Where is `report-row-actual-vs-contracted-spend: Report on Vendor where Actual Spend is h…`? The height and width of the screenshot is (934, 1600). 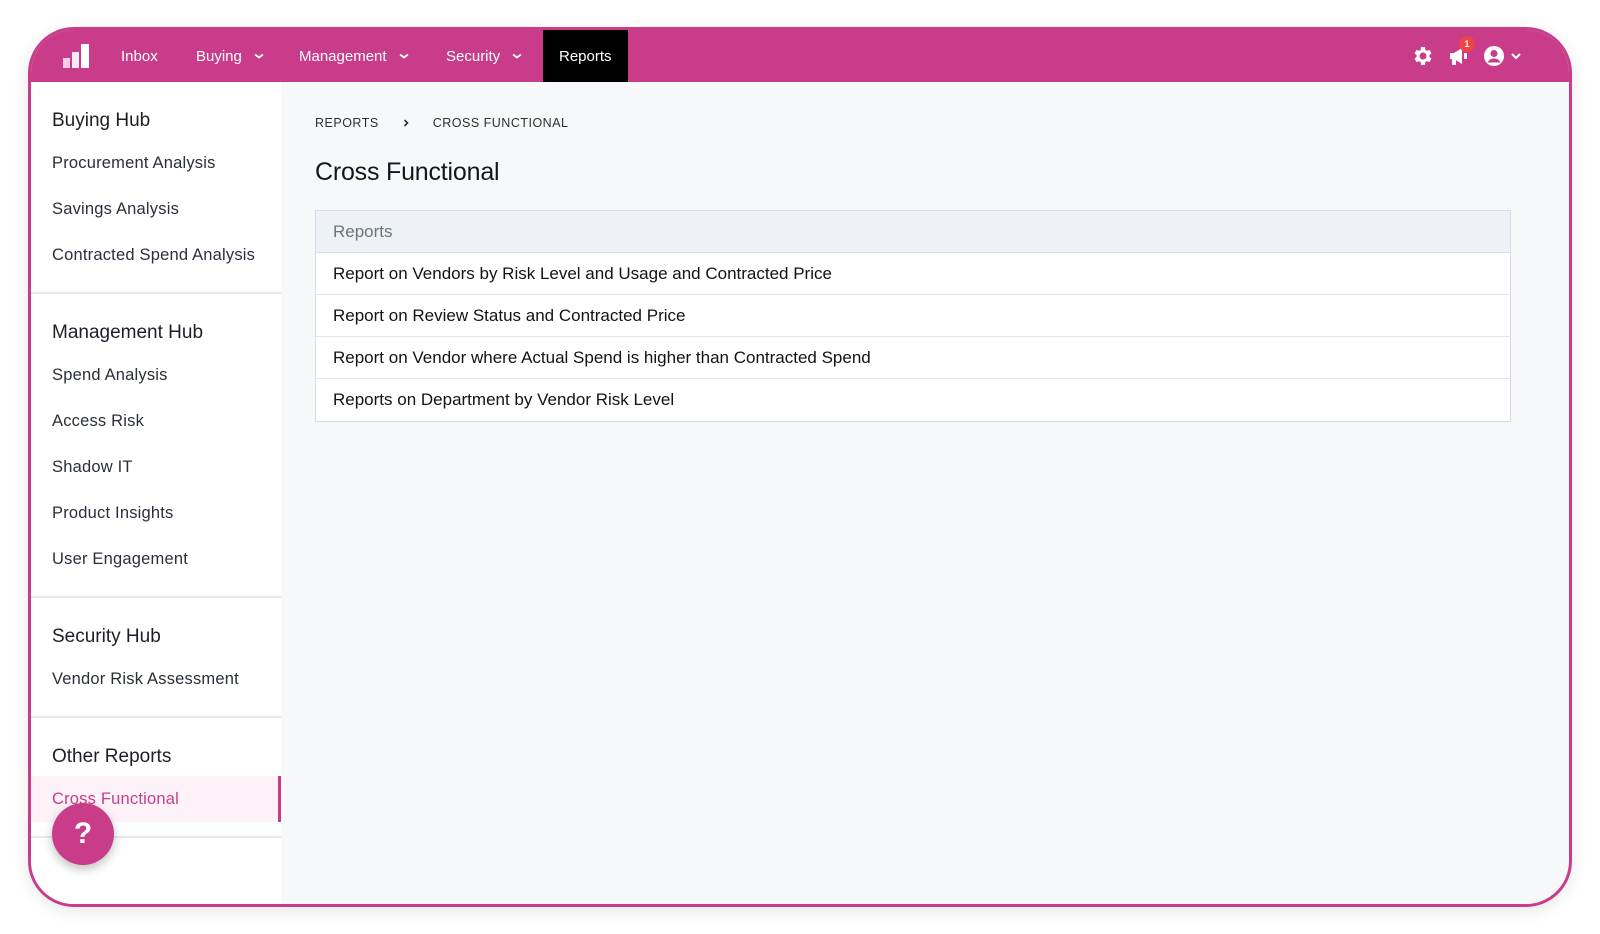
report-row-actual-vs-contracted-spend: Report on Vendor where Actual Spend is h… is located at coordinates (913, 358).